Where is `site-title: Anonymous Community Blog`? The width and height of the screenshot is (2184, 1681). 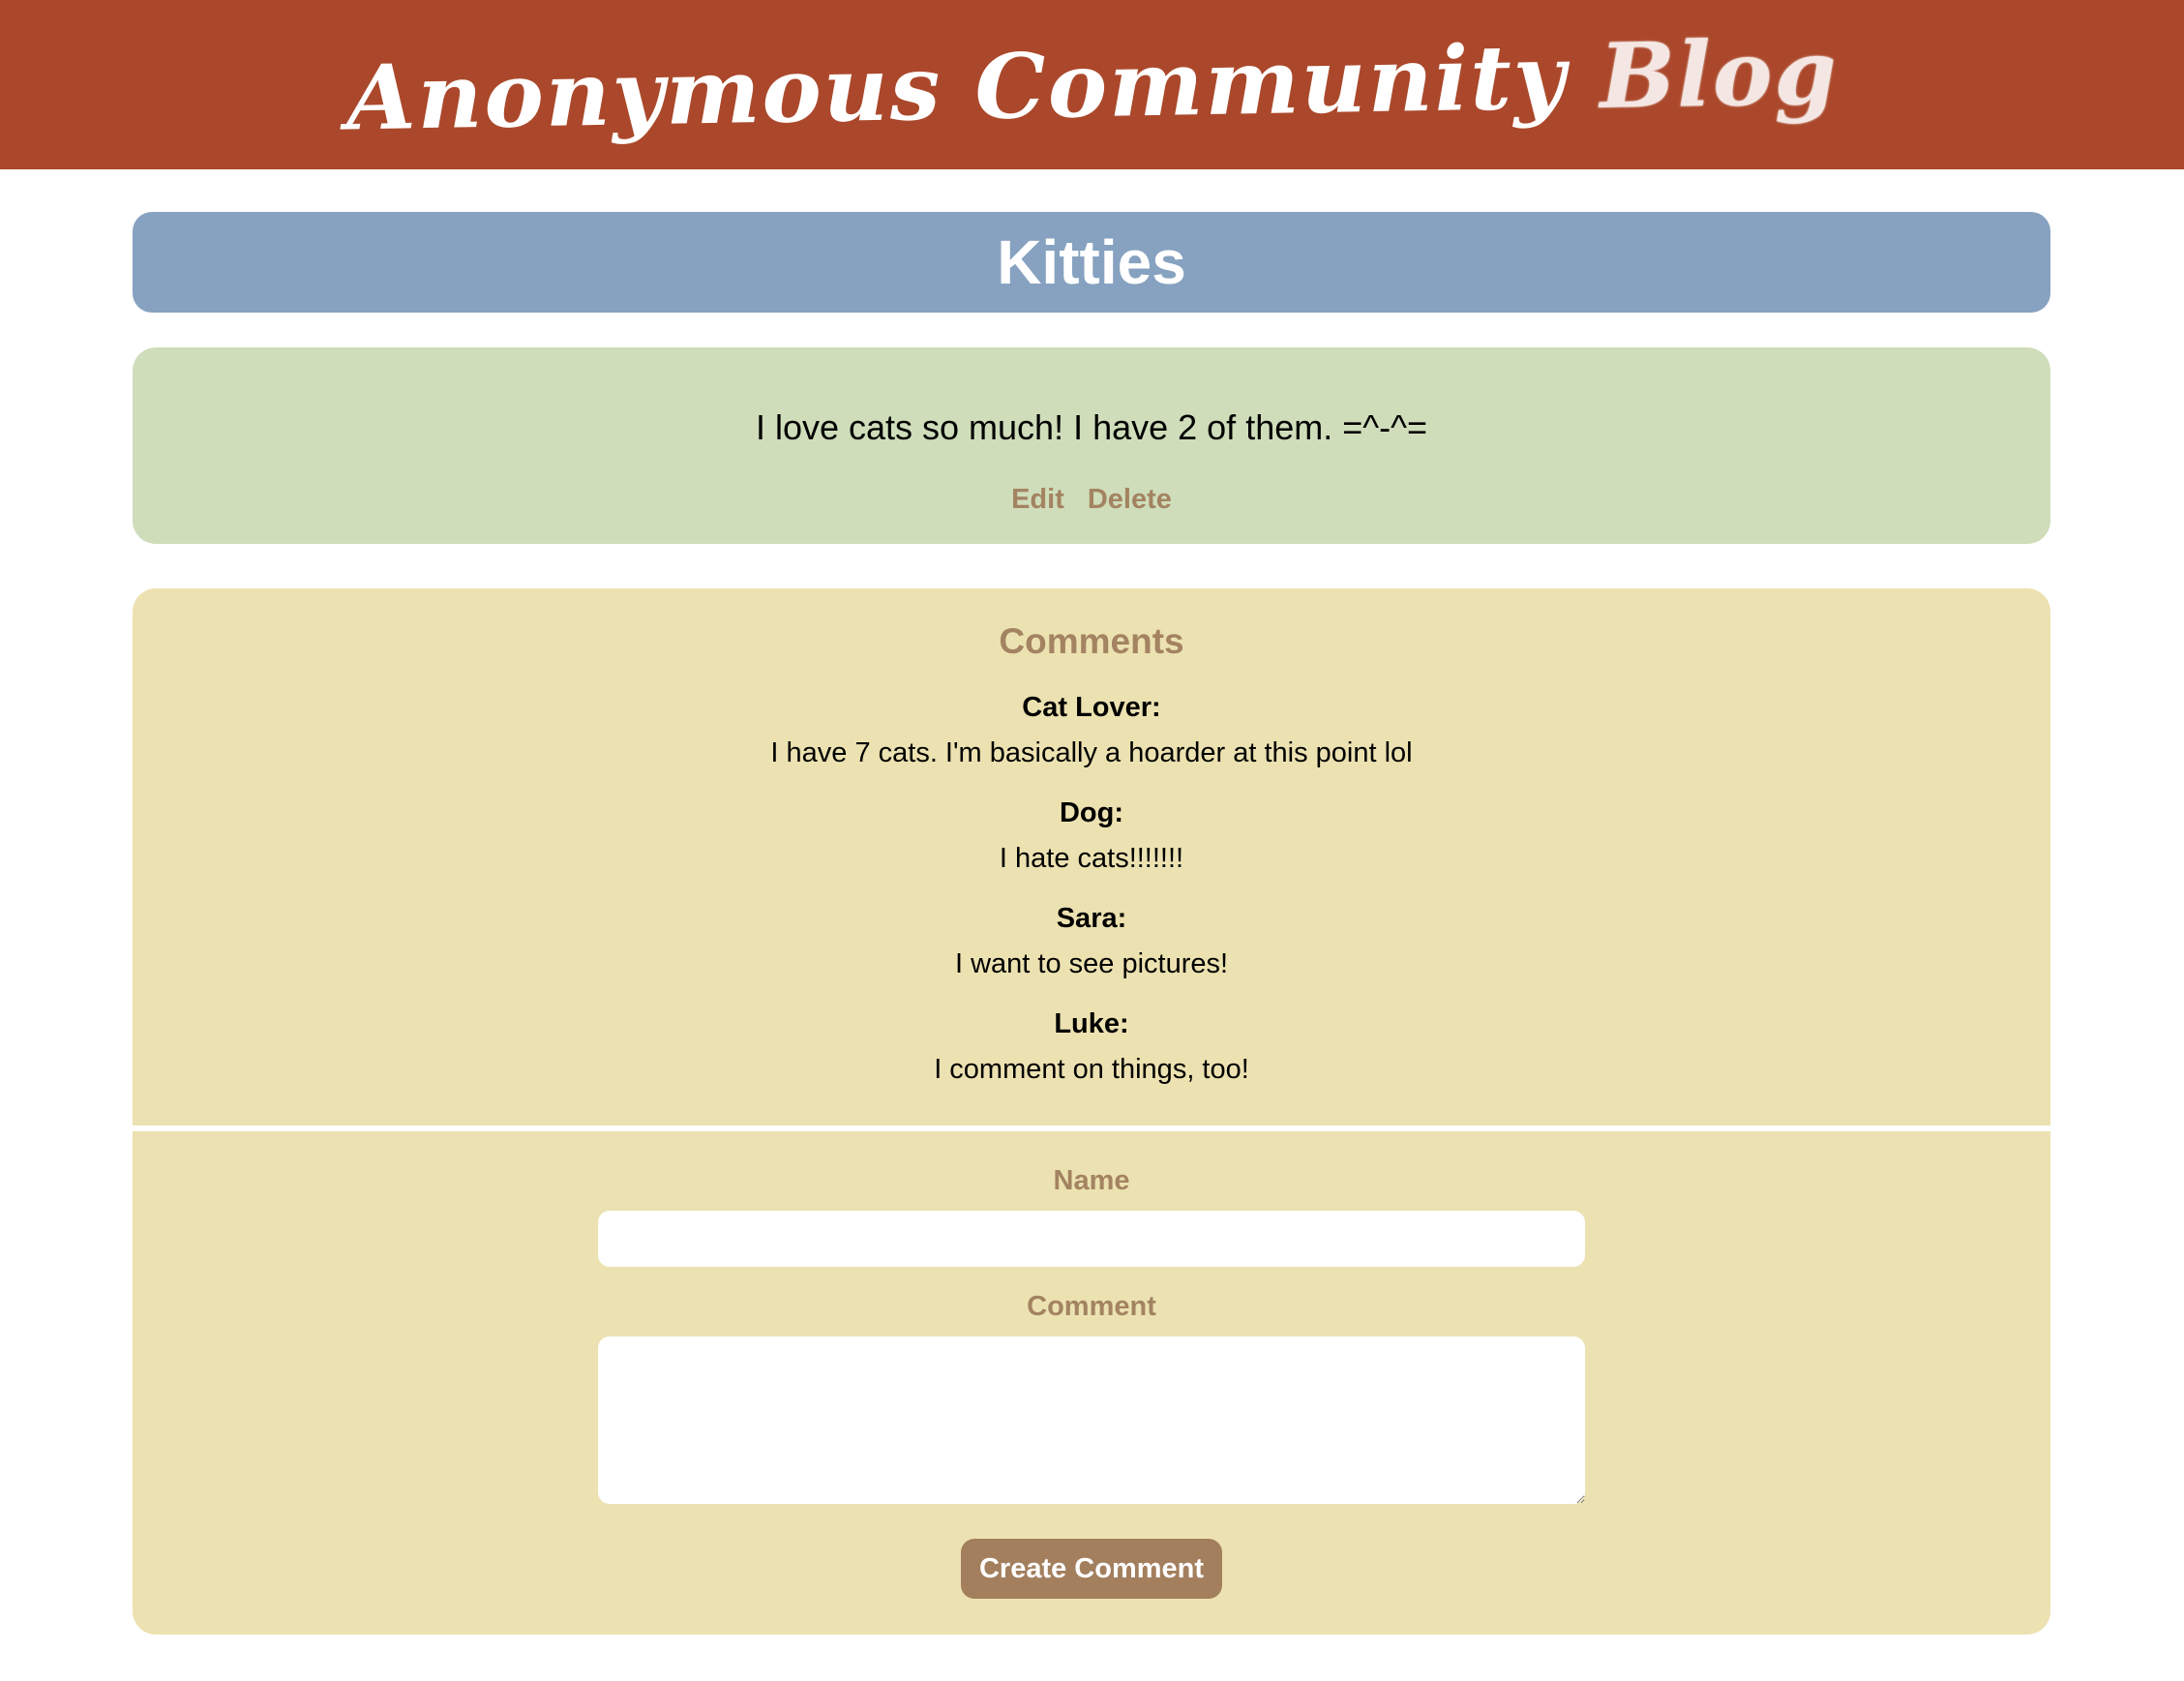 site-title: Anonymous Community Blog is located at coordinates (1092, 84).